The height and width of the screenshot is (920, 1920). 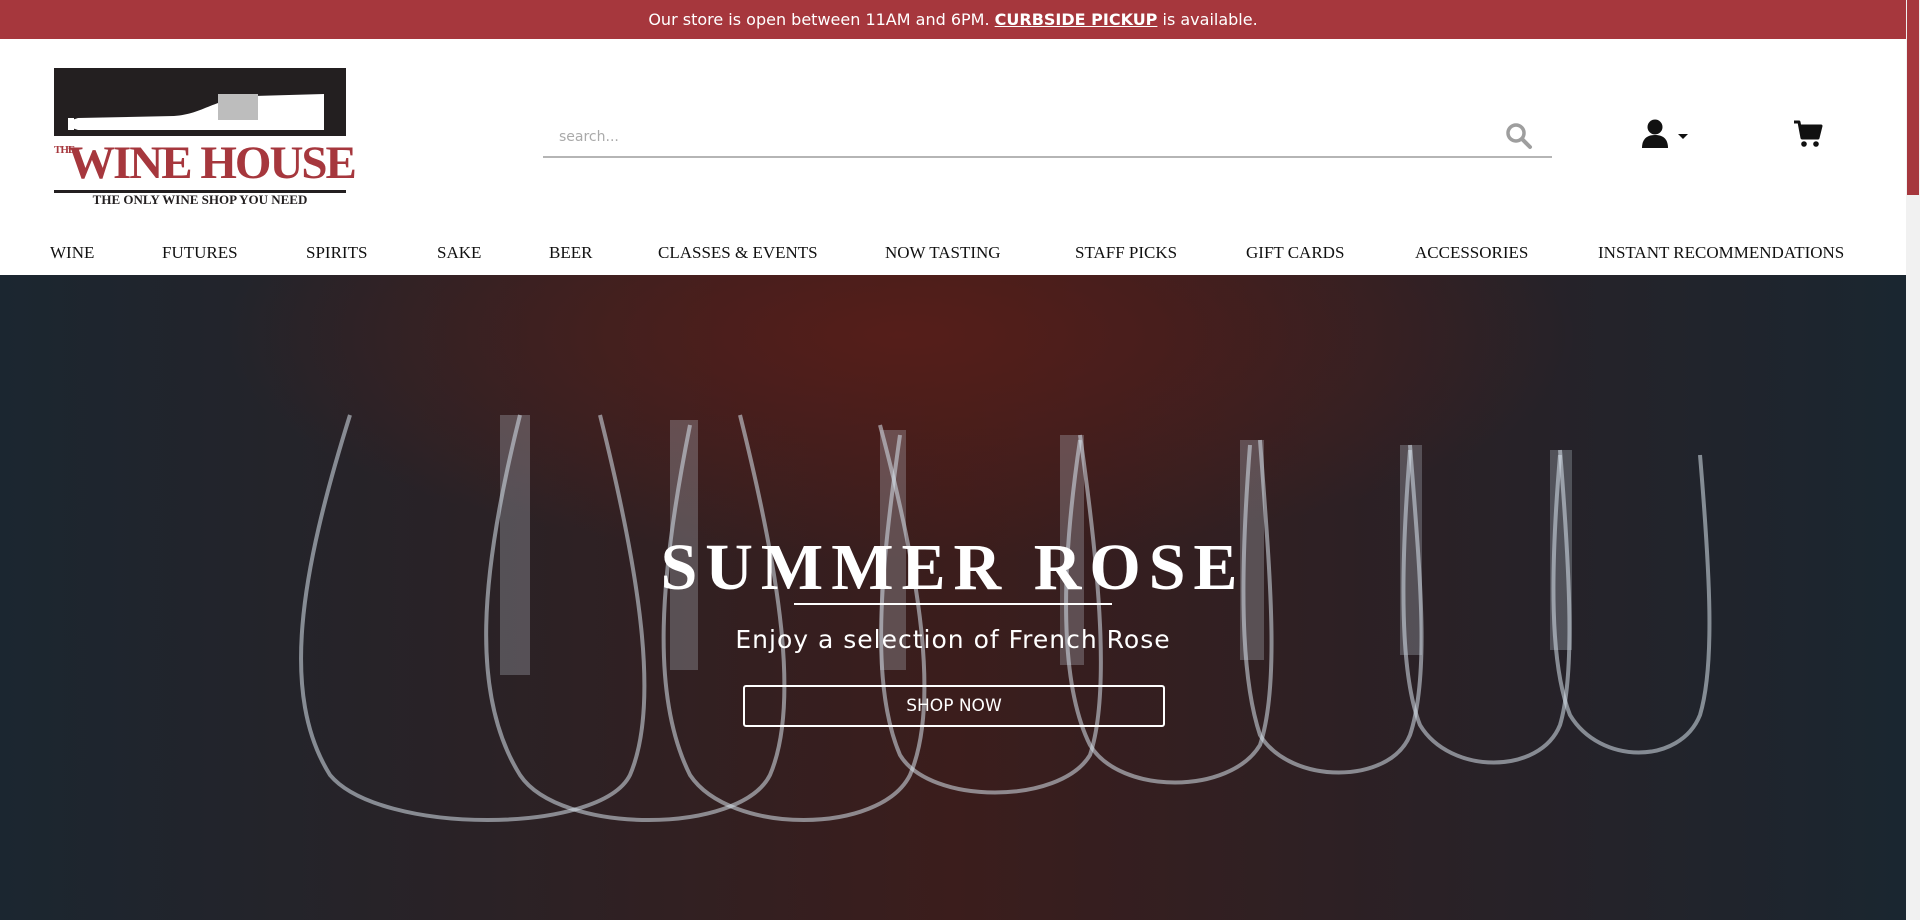 I want to click on search-icon, so click(x=1519, y=136).